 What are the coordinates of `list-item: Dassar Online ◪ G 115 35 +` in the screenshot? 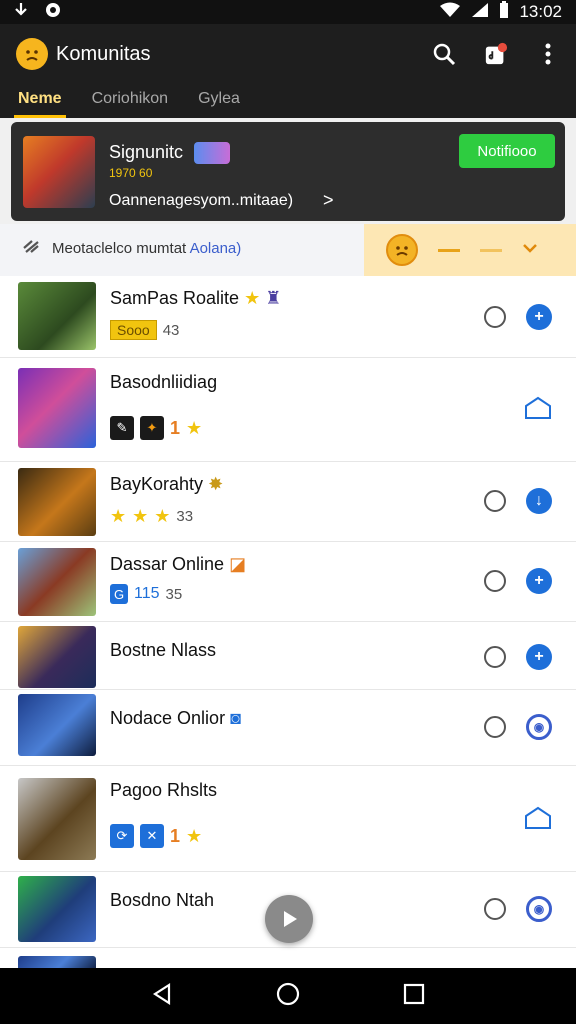 It's located at (288, 582).